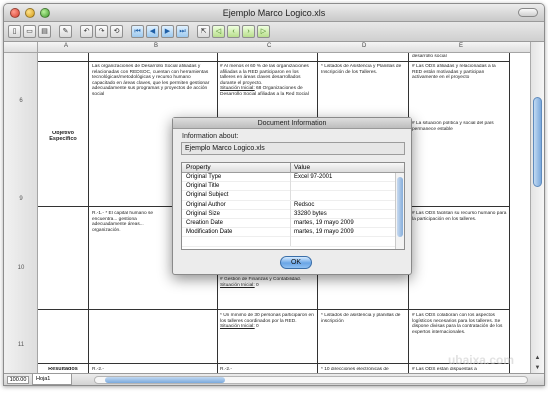  I want to click on table-row: Creation Date martes, 19 mayo 2009, so click(293, 223).